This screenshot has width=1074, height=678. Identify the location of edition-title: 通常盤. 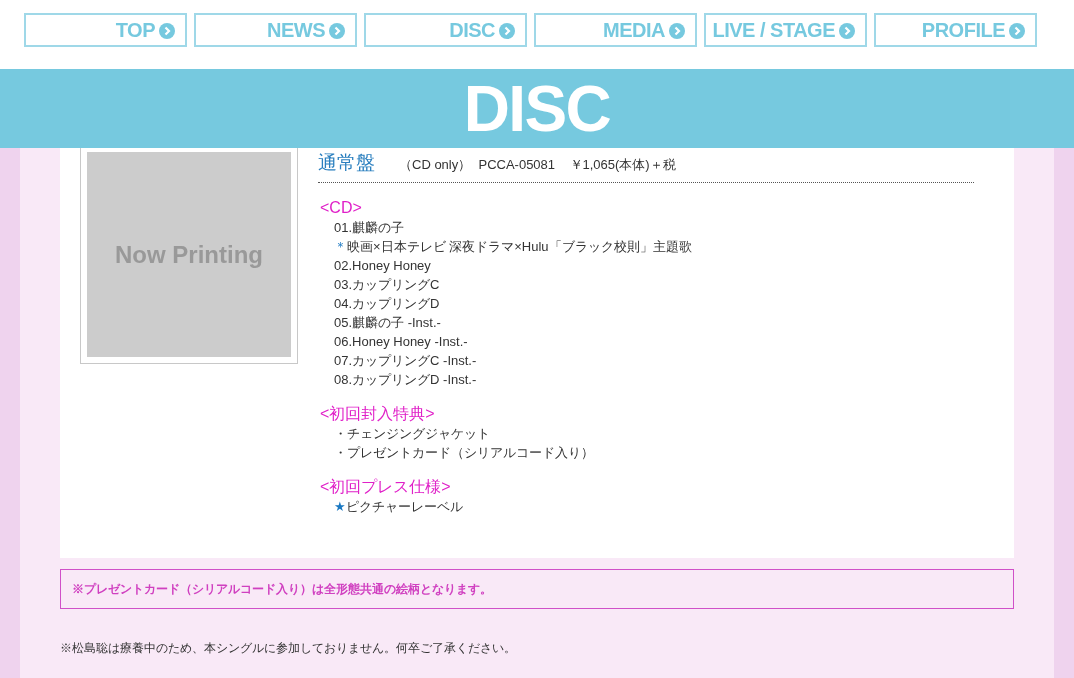
(346, 163).